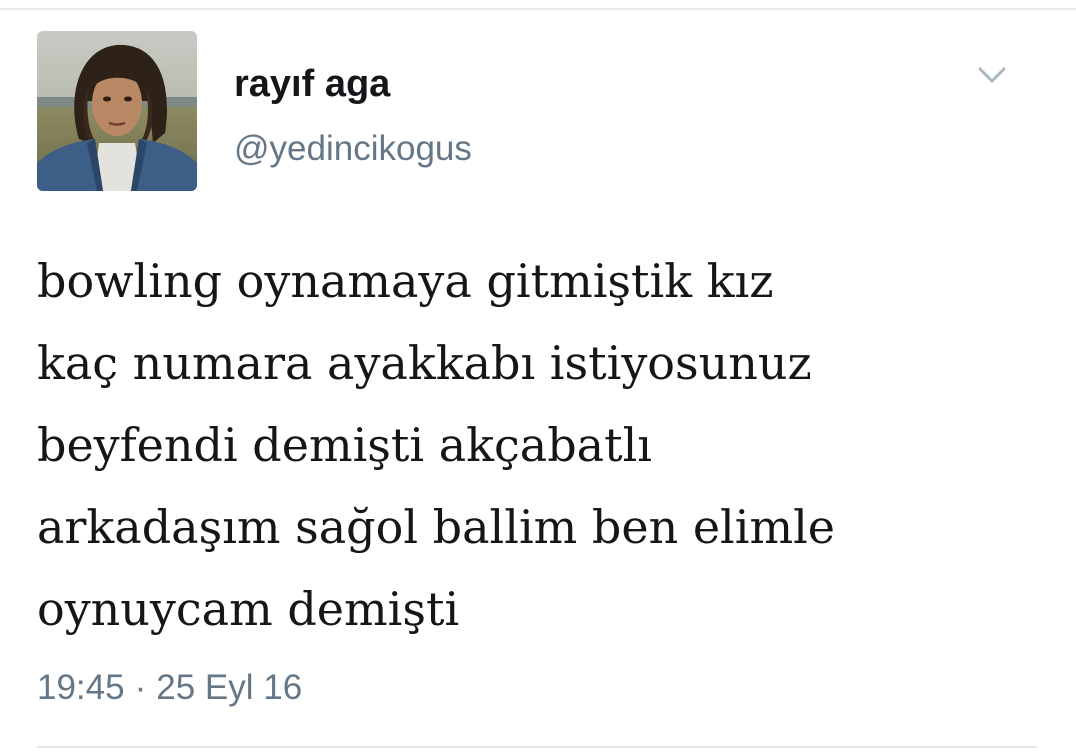  What do you see at coordinates (353, 149) in the screenshot?
I see `user-handle: @yedincikogus` at bounding box center [353, 149].